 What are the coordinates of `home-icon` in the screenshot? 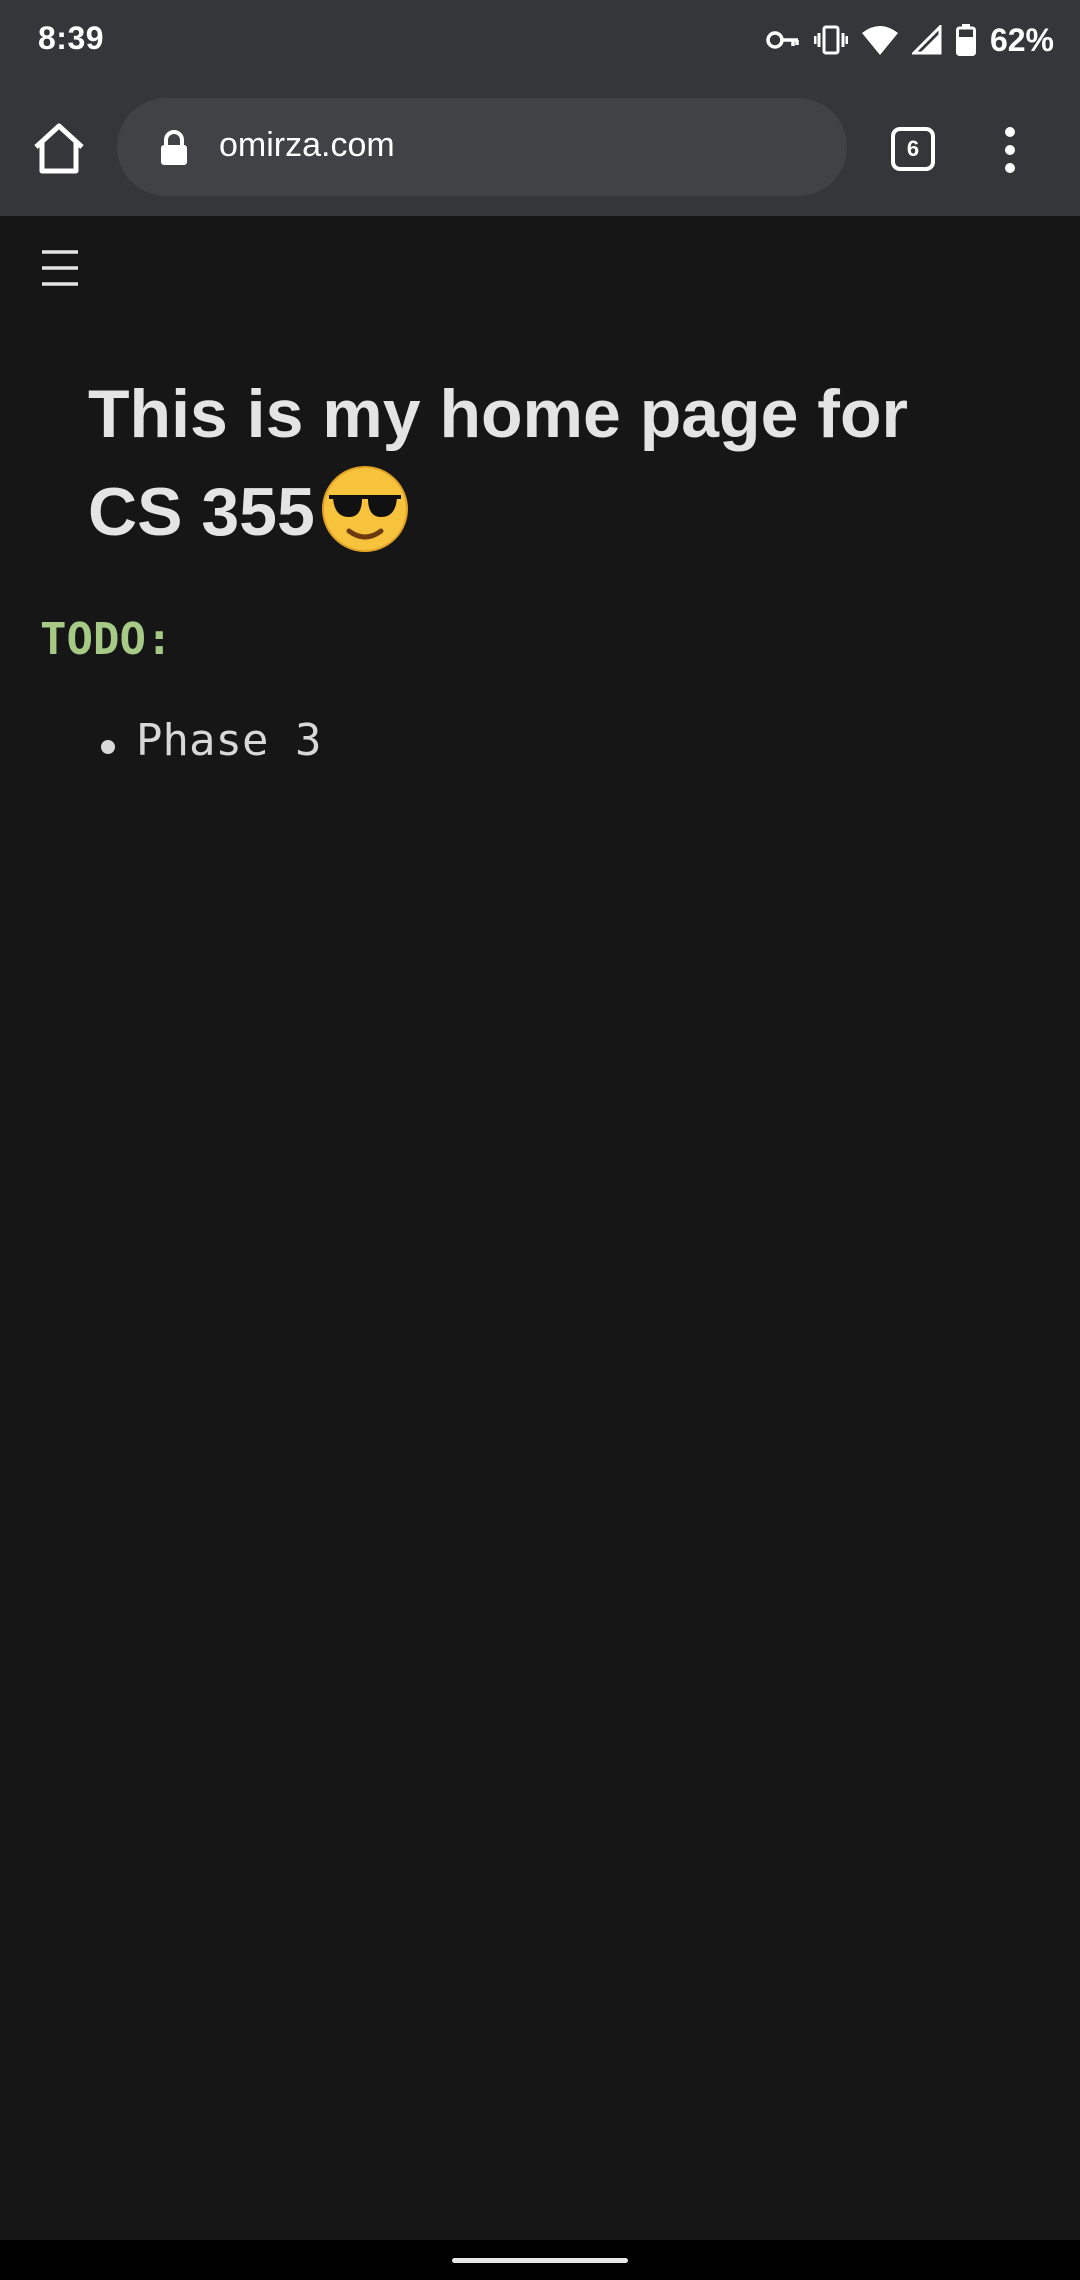 It's located at (59, 148).